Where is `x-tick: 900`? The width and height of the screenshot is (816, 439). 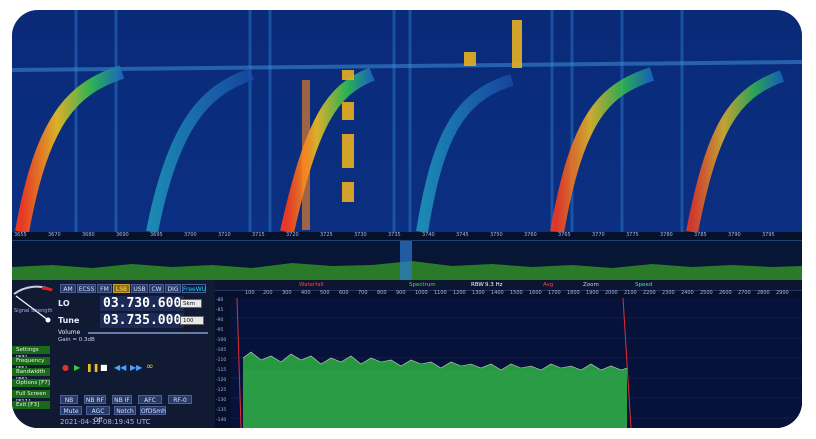
x-tick: 900 is located at coordinates (401, 293).